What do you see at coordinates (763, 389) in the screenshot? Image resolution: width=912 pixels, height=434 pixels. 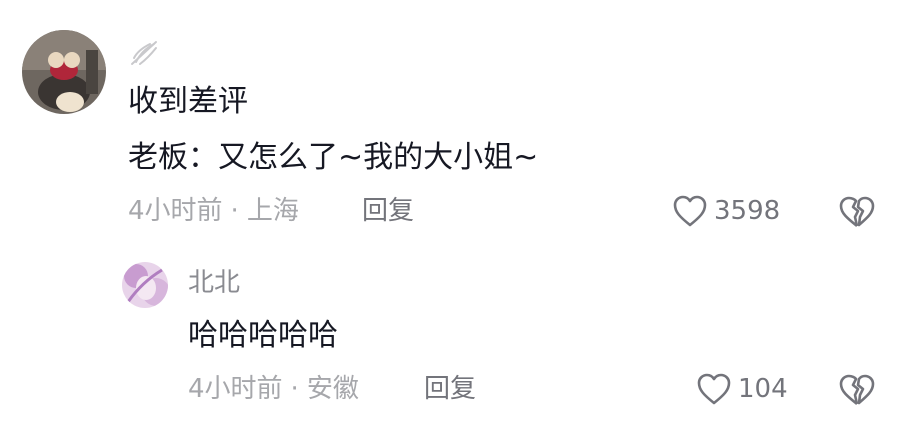 I see `like-count: 104` at bounding box center [763, 389].